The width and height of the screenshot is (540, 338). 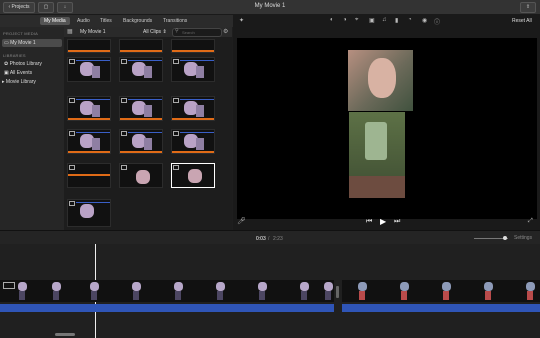 I want to click on zoom-slider, so click(x=491, y=238).